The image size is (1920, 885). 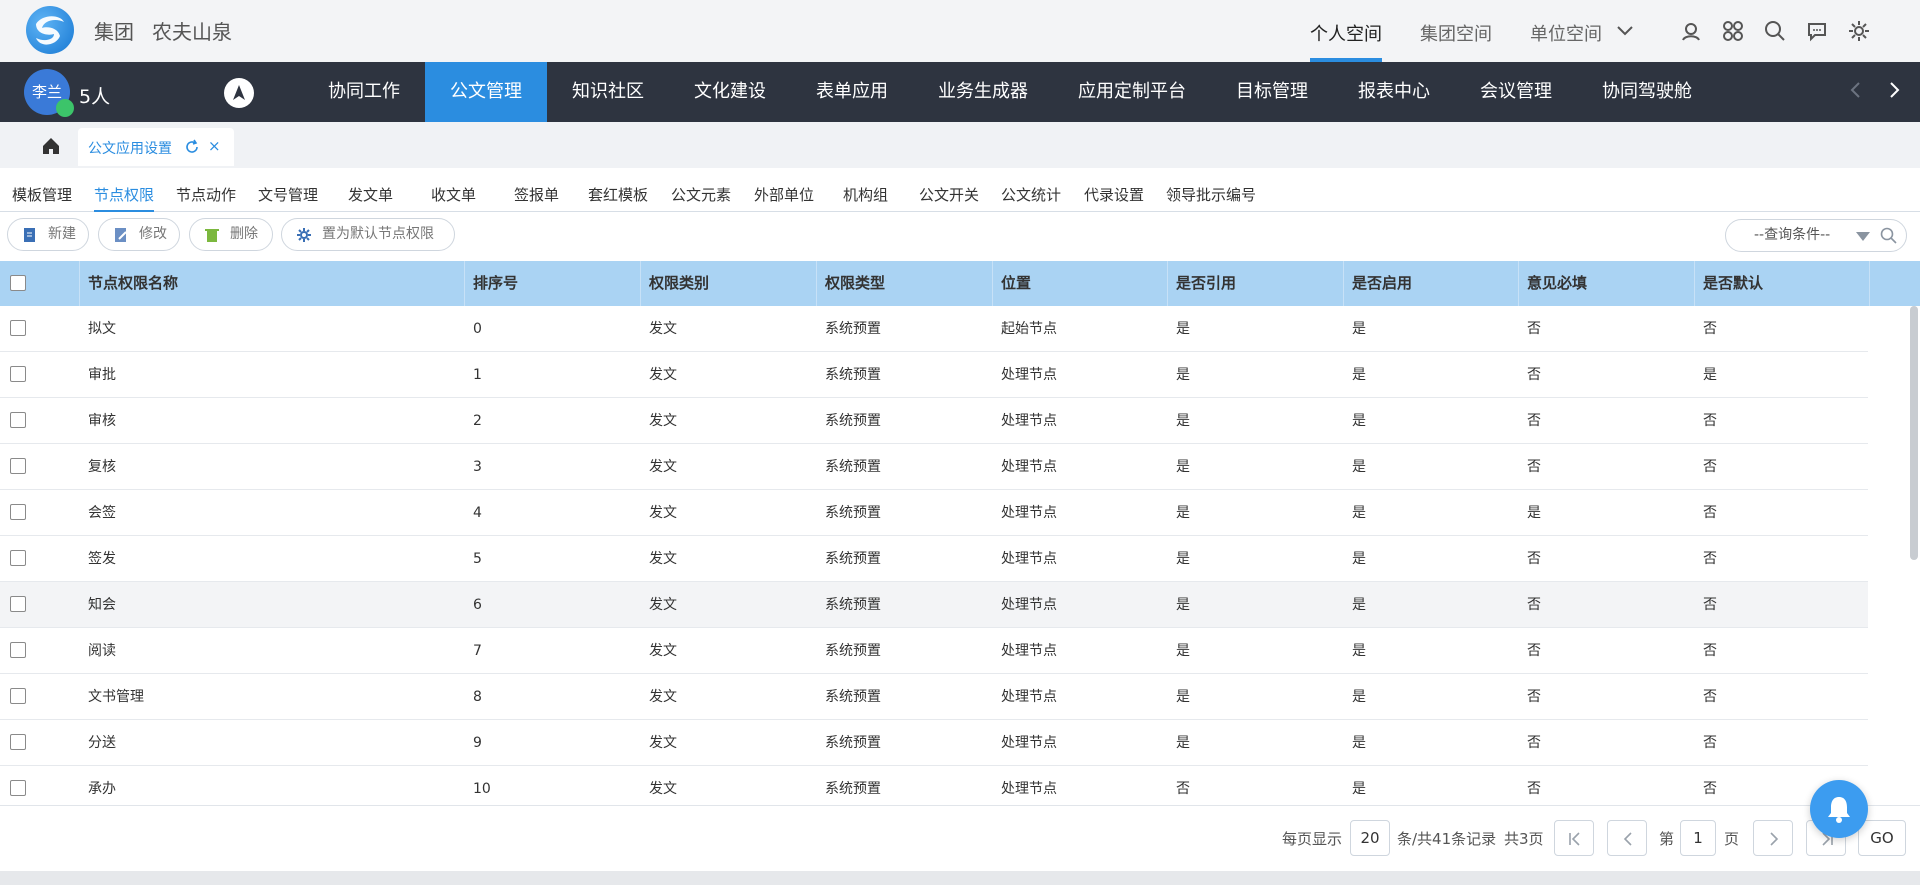 I want to click on menu-document-management: 公文管理, so click(x=486, y=92).